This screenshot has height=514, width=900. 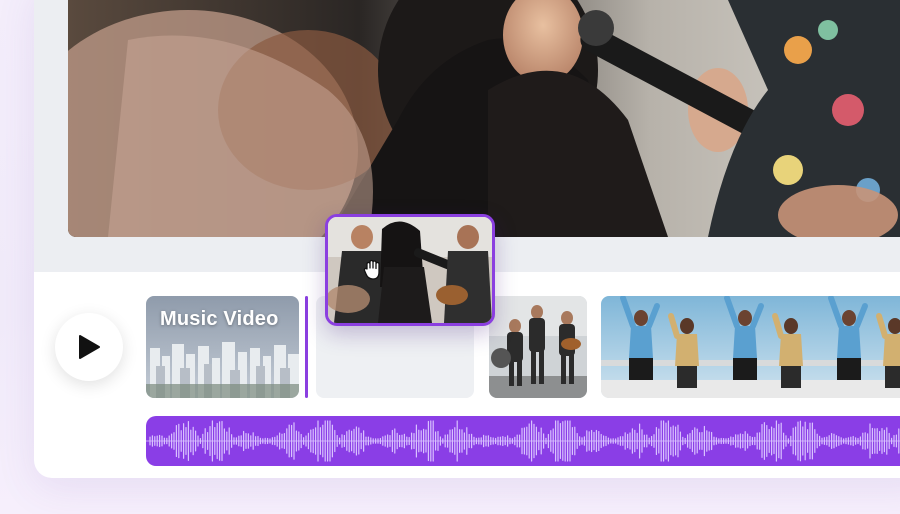 I want to click on play-button, so click(x=89, y=347).